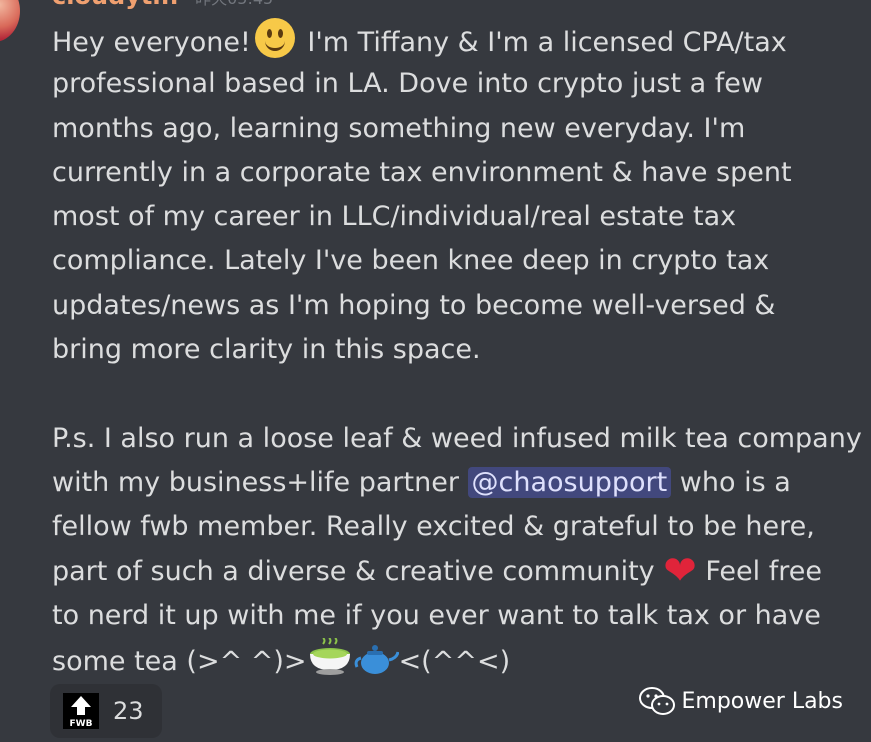 Image resolution: width=871 pixels, height=742 pixels. Describe the element at coordinates (106, 711) in the screenshot. I see `reaction-button: FWB 23` at that location.